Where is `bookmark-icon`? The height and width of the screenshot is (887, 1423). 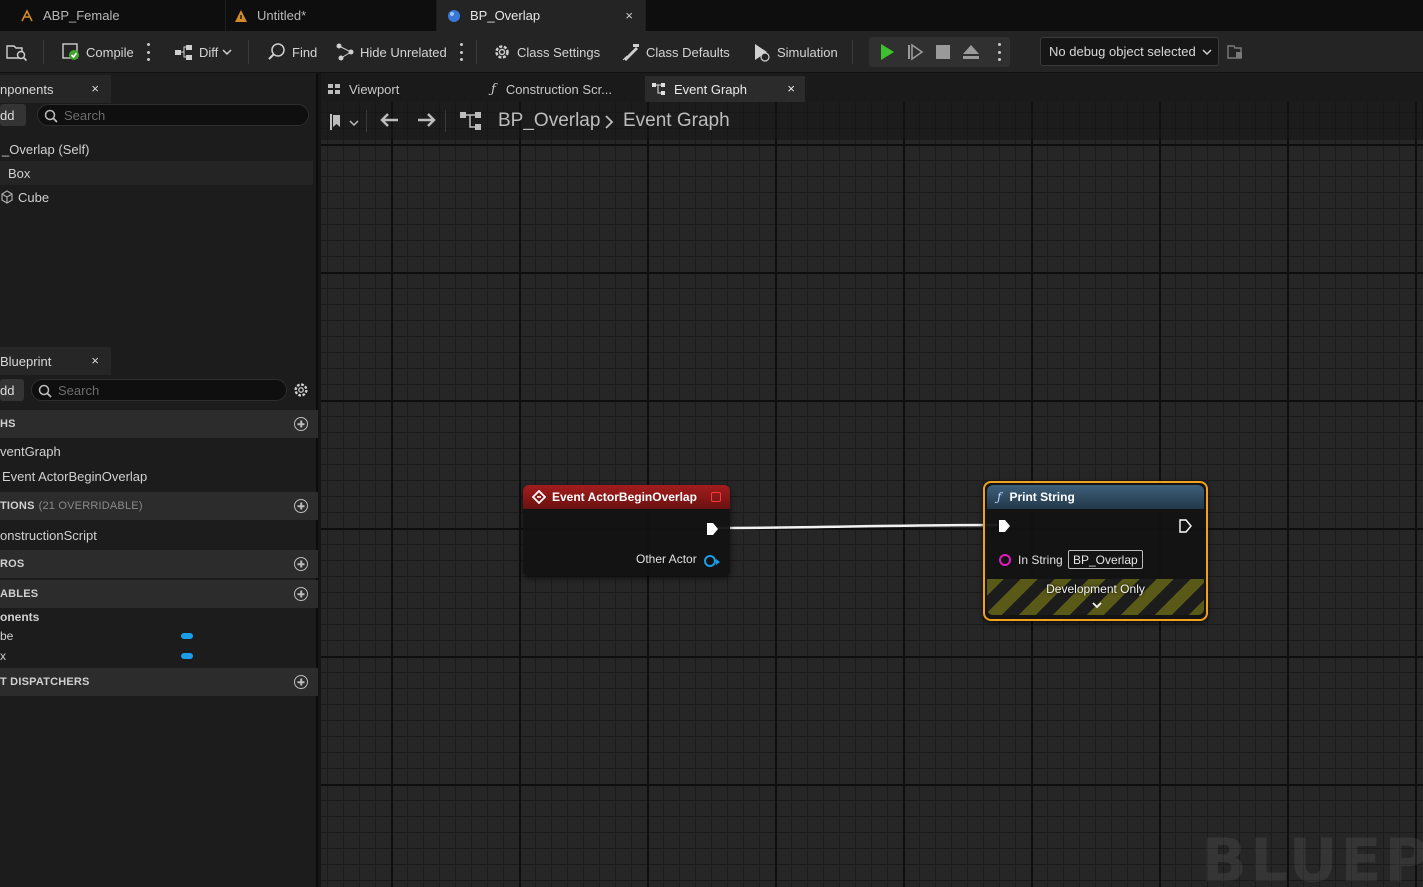
bookmark-icon is located at coordinates (337, 122).